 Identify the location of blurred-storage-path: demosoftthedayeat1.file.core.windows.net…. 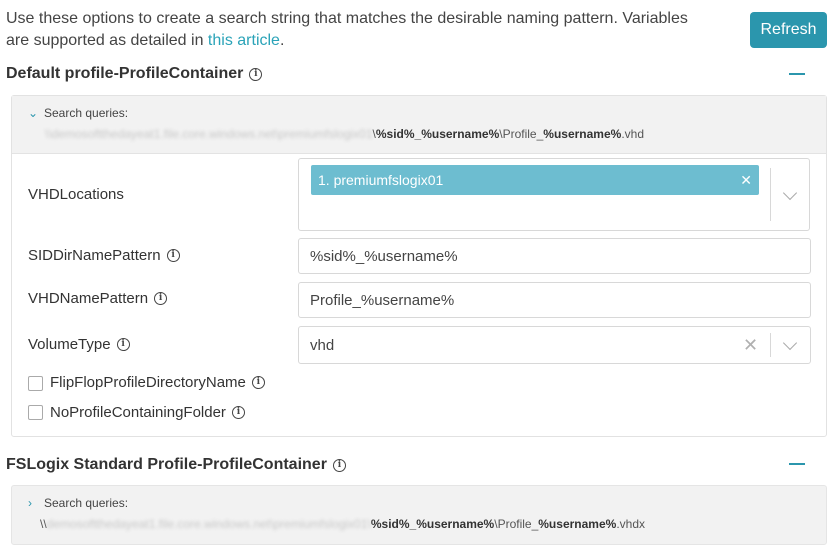
(208, 524).